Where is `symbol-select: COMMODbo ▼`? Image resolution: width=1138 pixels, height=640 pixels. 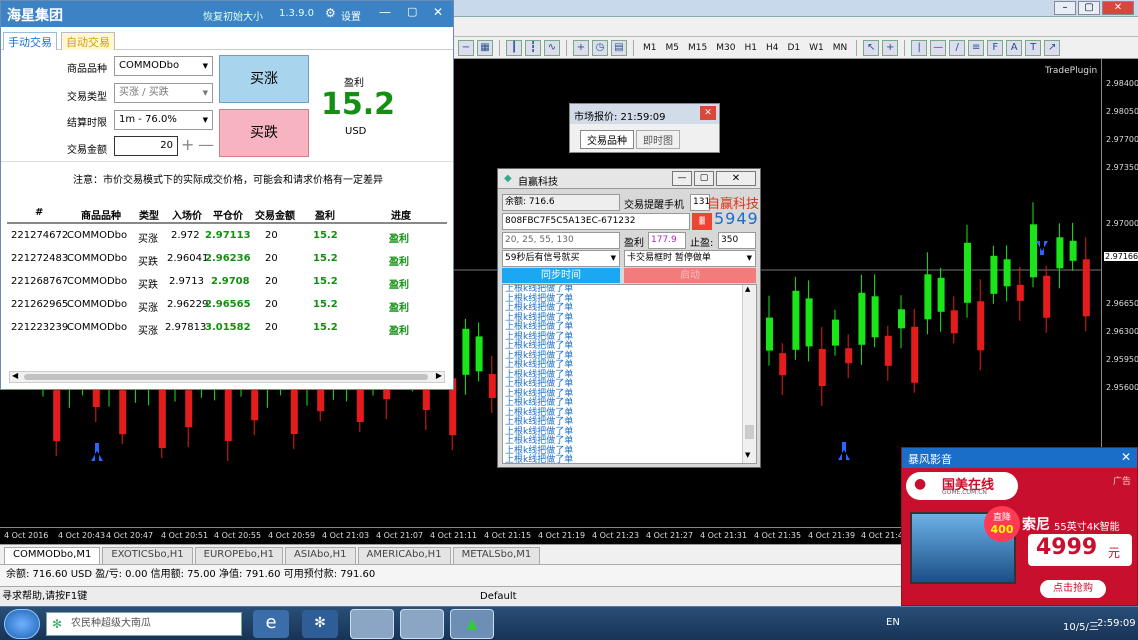 symbol-select: COMMODbo ▼ is located at coordinates (163, 66).